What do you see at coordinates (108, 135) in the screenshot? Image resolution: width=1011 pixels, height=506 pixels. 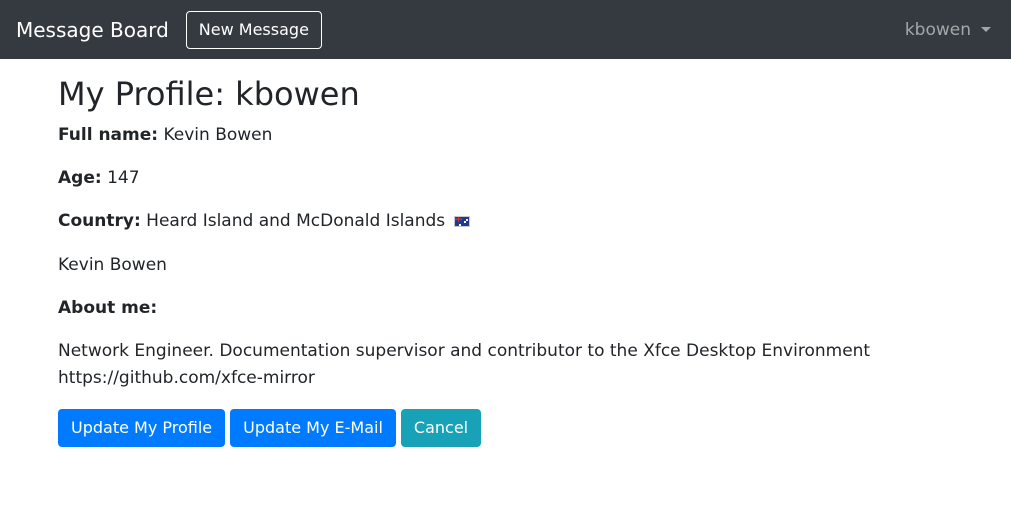 I see `full-name-label: Full name:` at bounding box center [108, 135].